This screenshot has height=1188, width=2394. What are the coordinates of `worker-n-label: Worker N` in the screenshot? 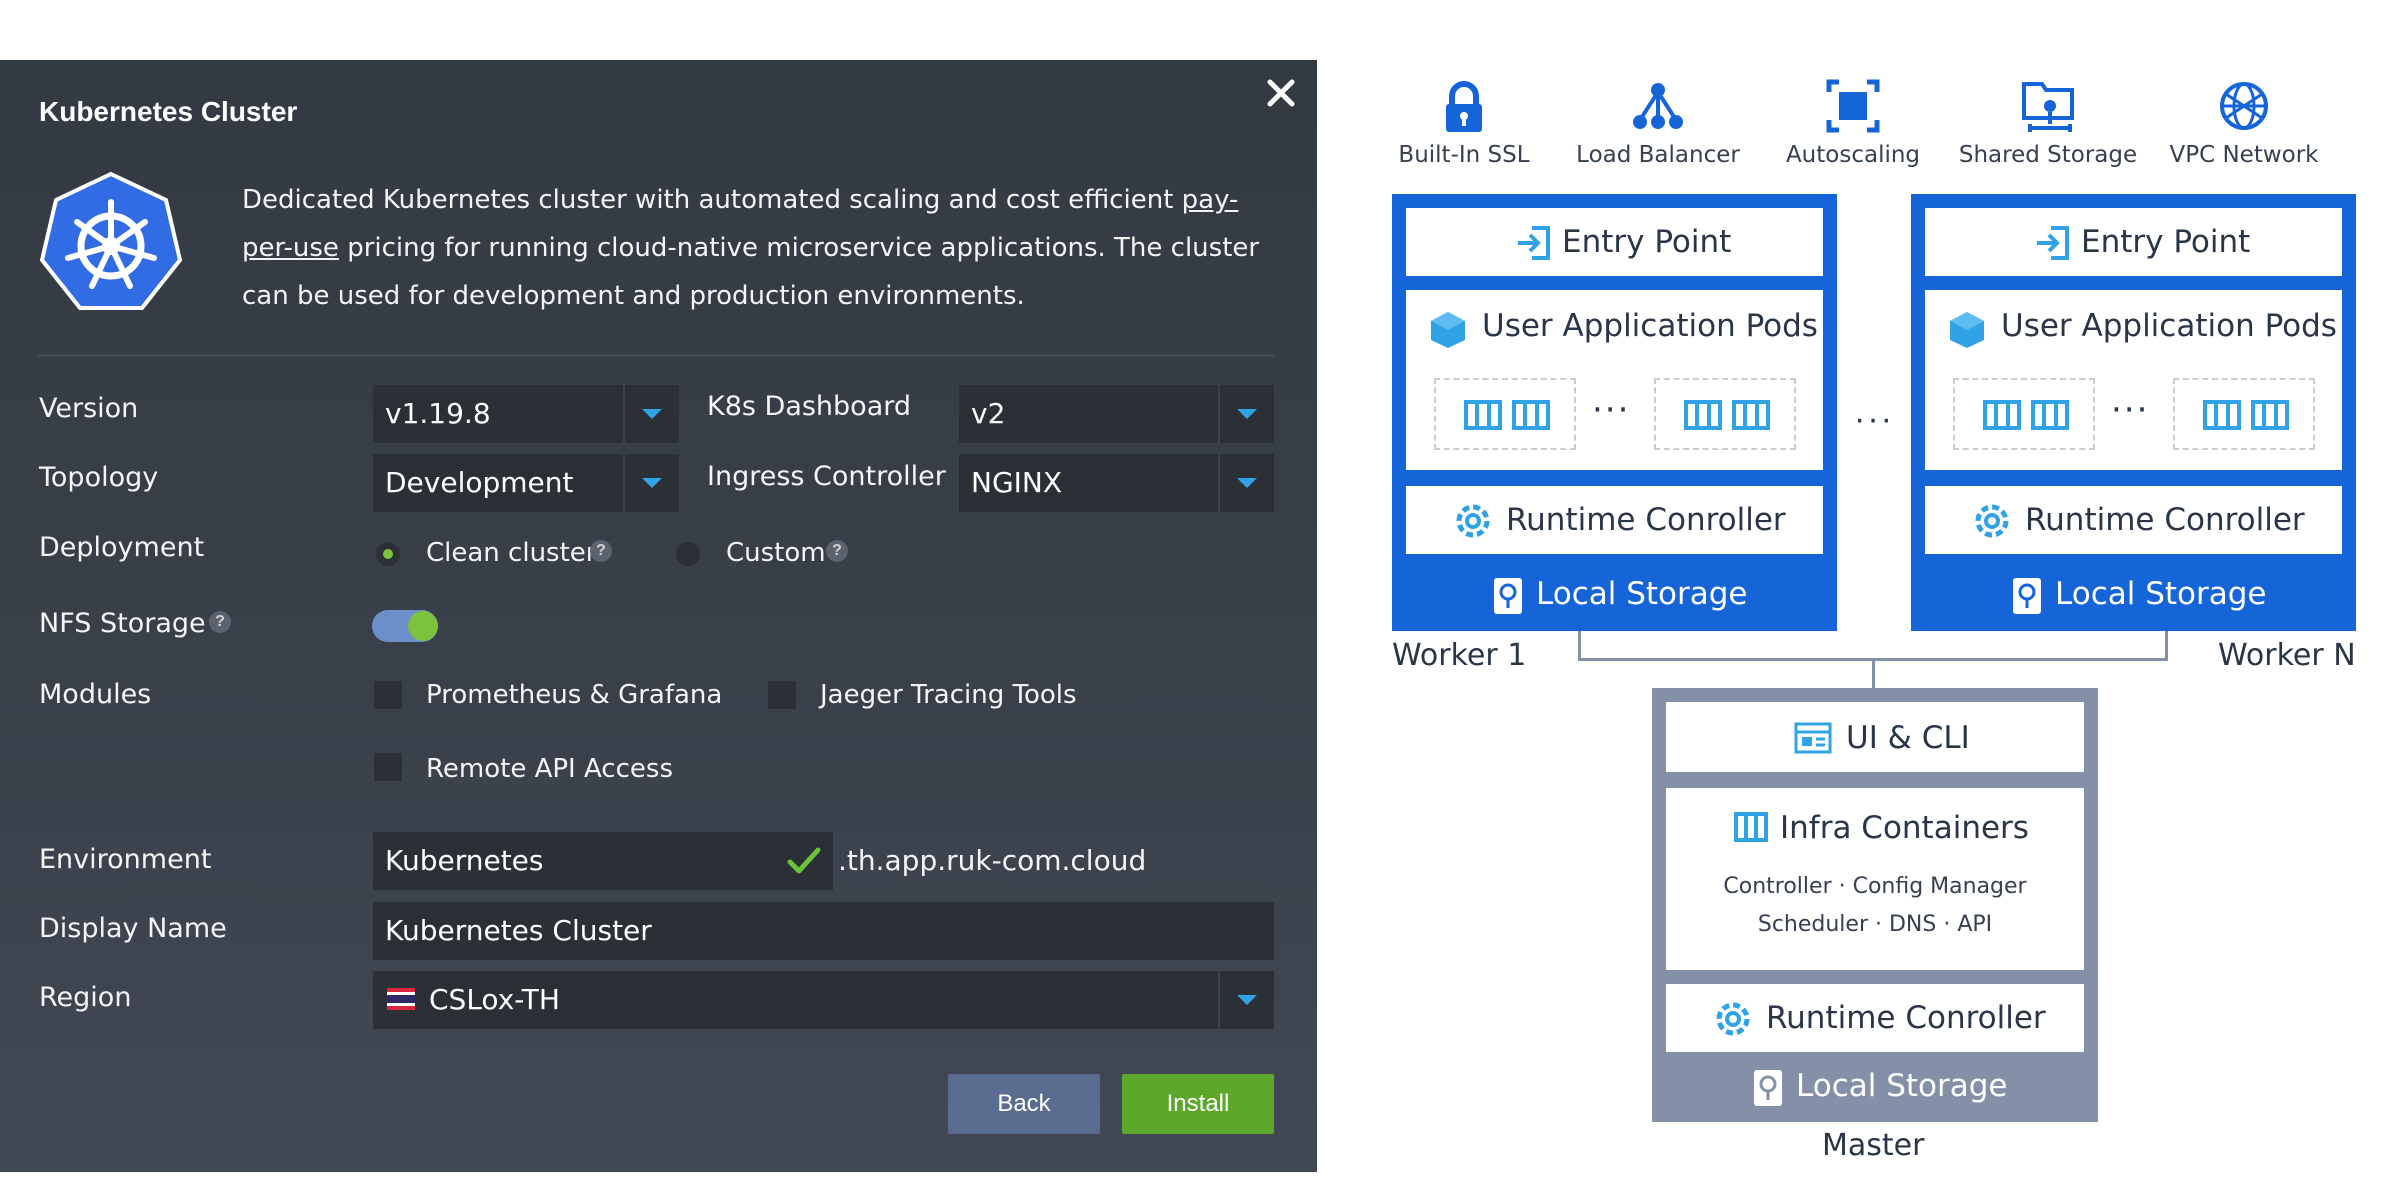 It's located at (2287, 655).